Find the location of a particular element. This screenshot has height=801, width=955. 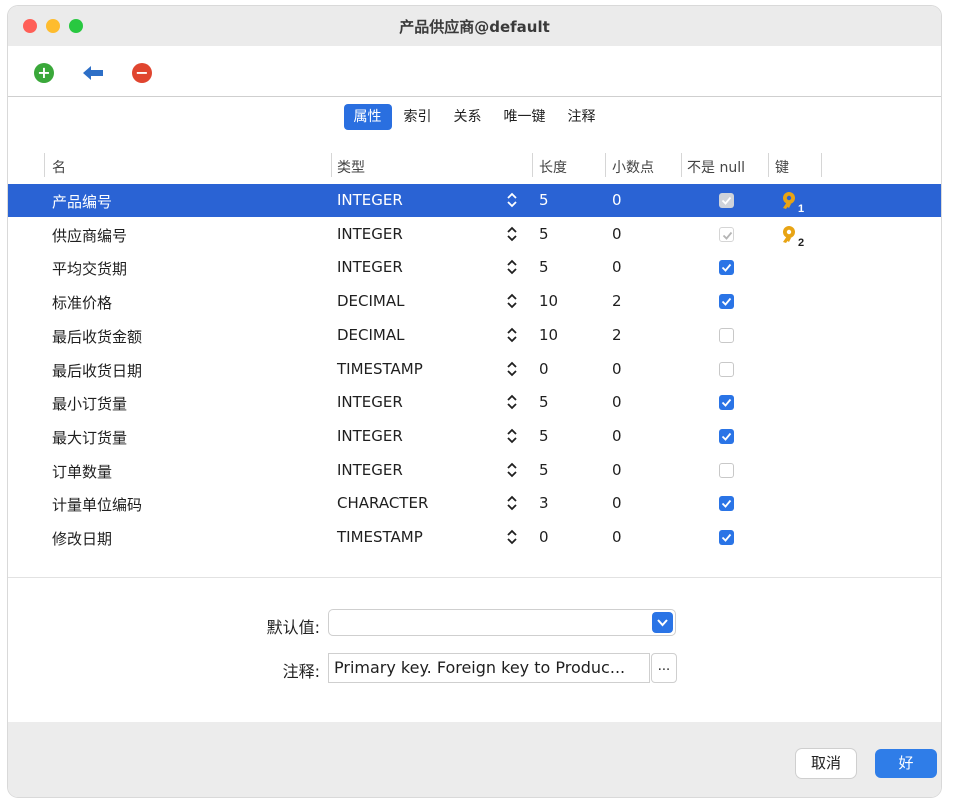

table-row: 修改日期 TIMESTAMP 0 0 is located at coordinates (474, 537).